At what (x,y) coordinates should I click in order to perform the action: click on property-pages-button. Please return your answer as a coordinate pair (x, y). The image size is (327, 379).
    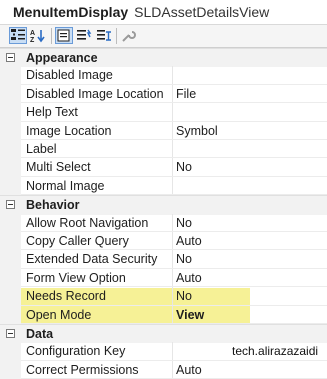
    Looking at the image, I should click on (104, 35).